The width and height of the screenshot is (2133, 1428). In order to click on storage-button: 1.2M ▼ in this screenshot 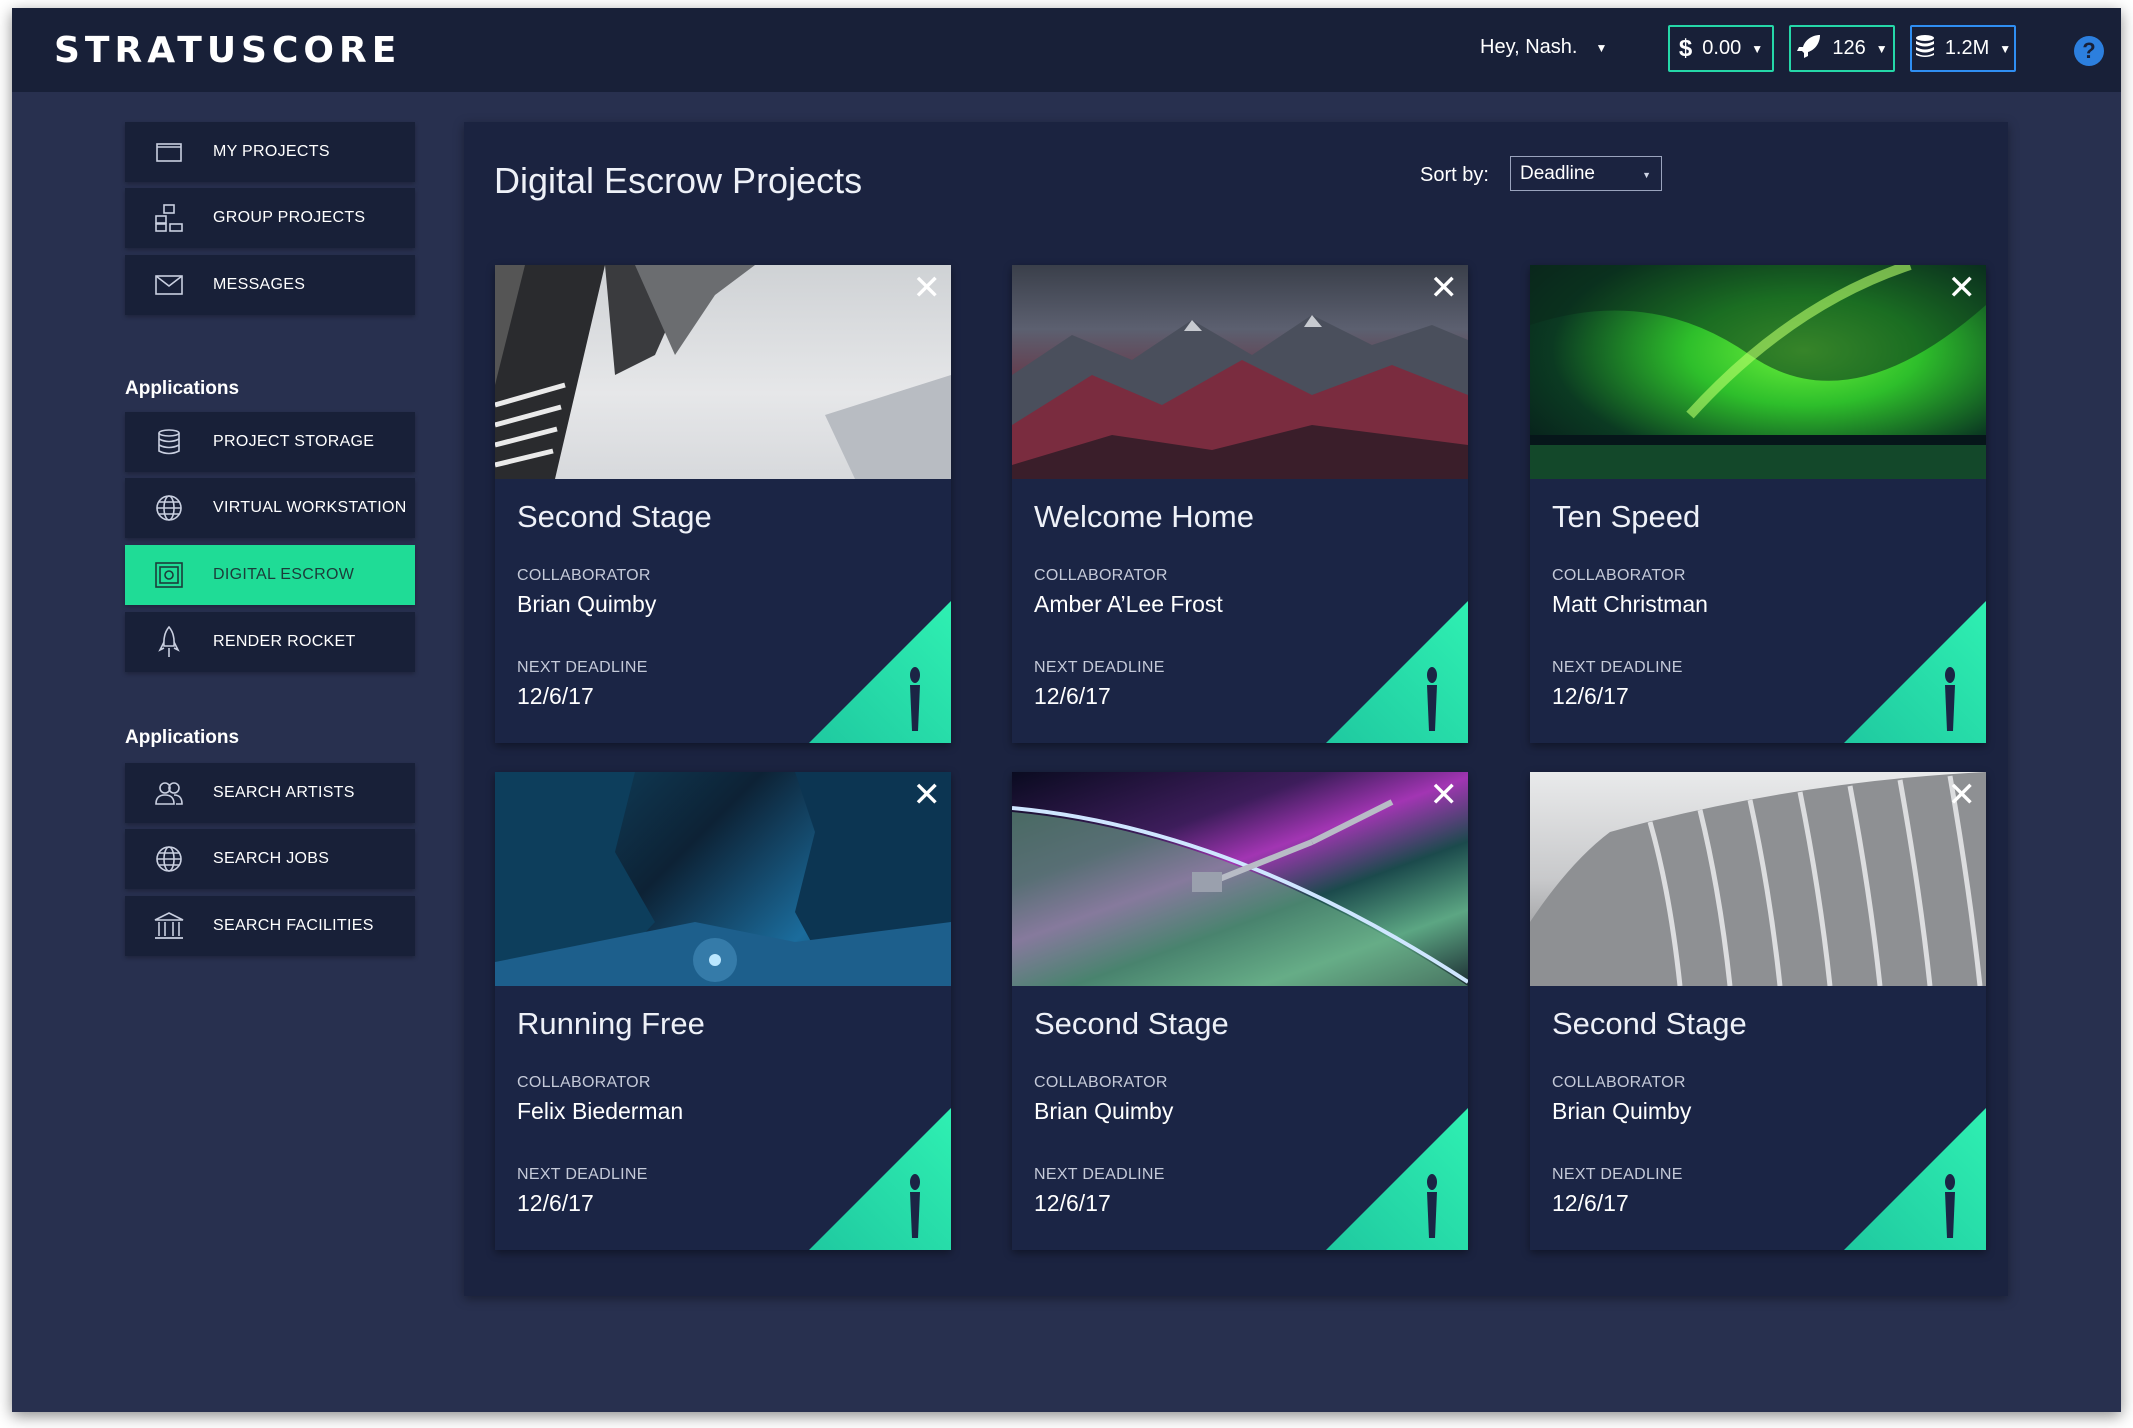, I will do `click(1963, 48)`.